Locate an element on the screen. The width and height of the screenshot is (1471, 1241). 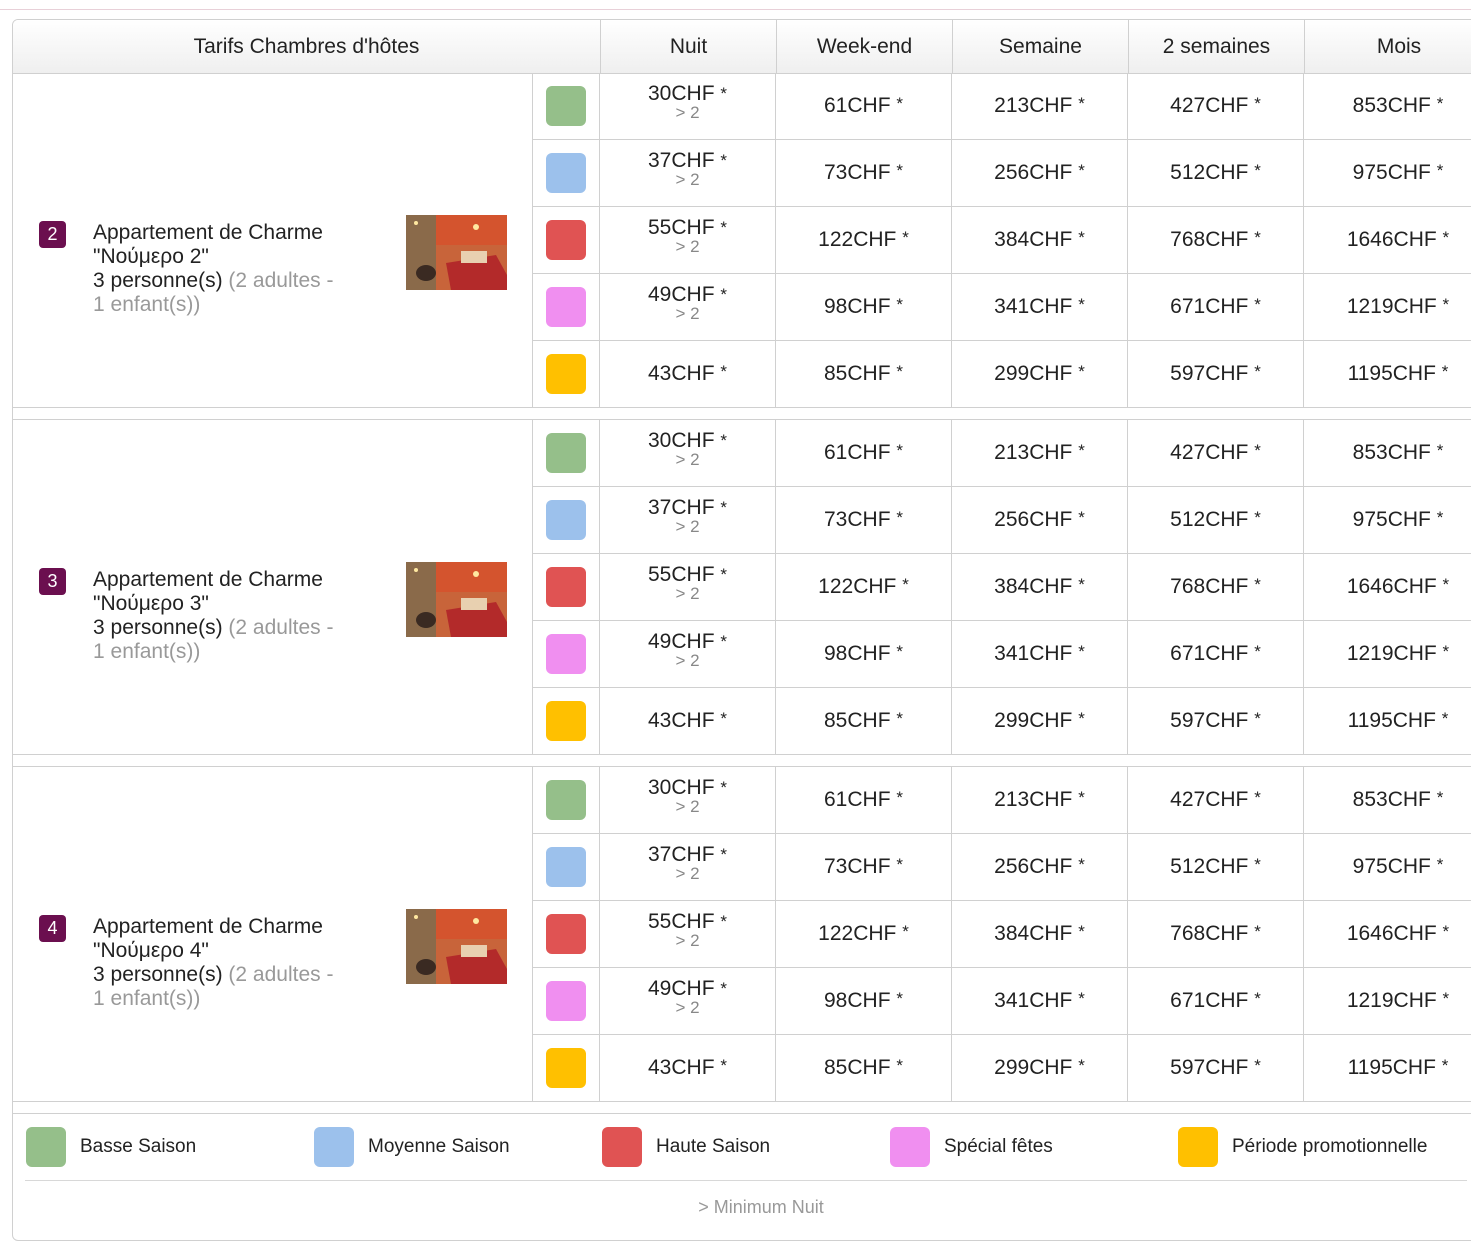
room-number-badge: 2 is located at coordinates (52, 234).